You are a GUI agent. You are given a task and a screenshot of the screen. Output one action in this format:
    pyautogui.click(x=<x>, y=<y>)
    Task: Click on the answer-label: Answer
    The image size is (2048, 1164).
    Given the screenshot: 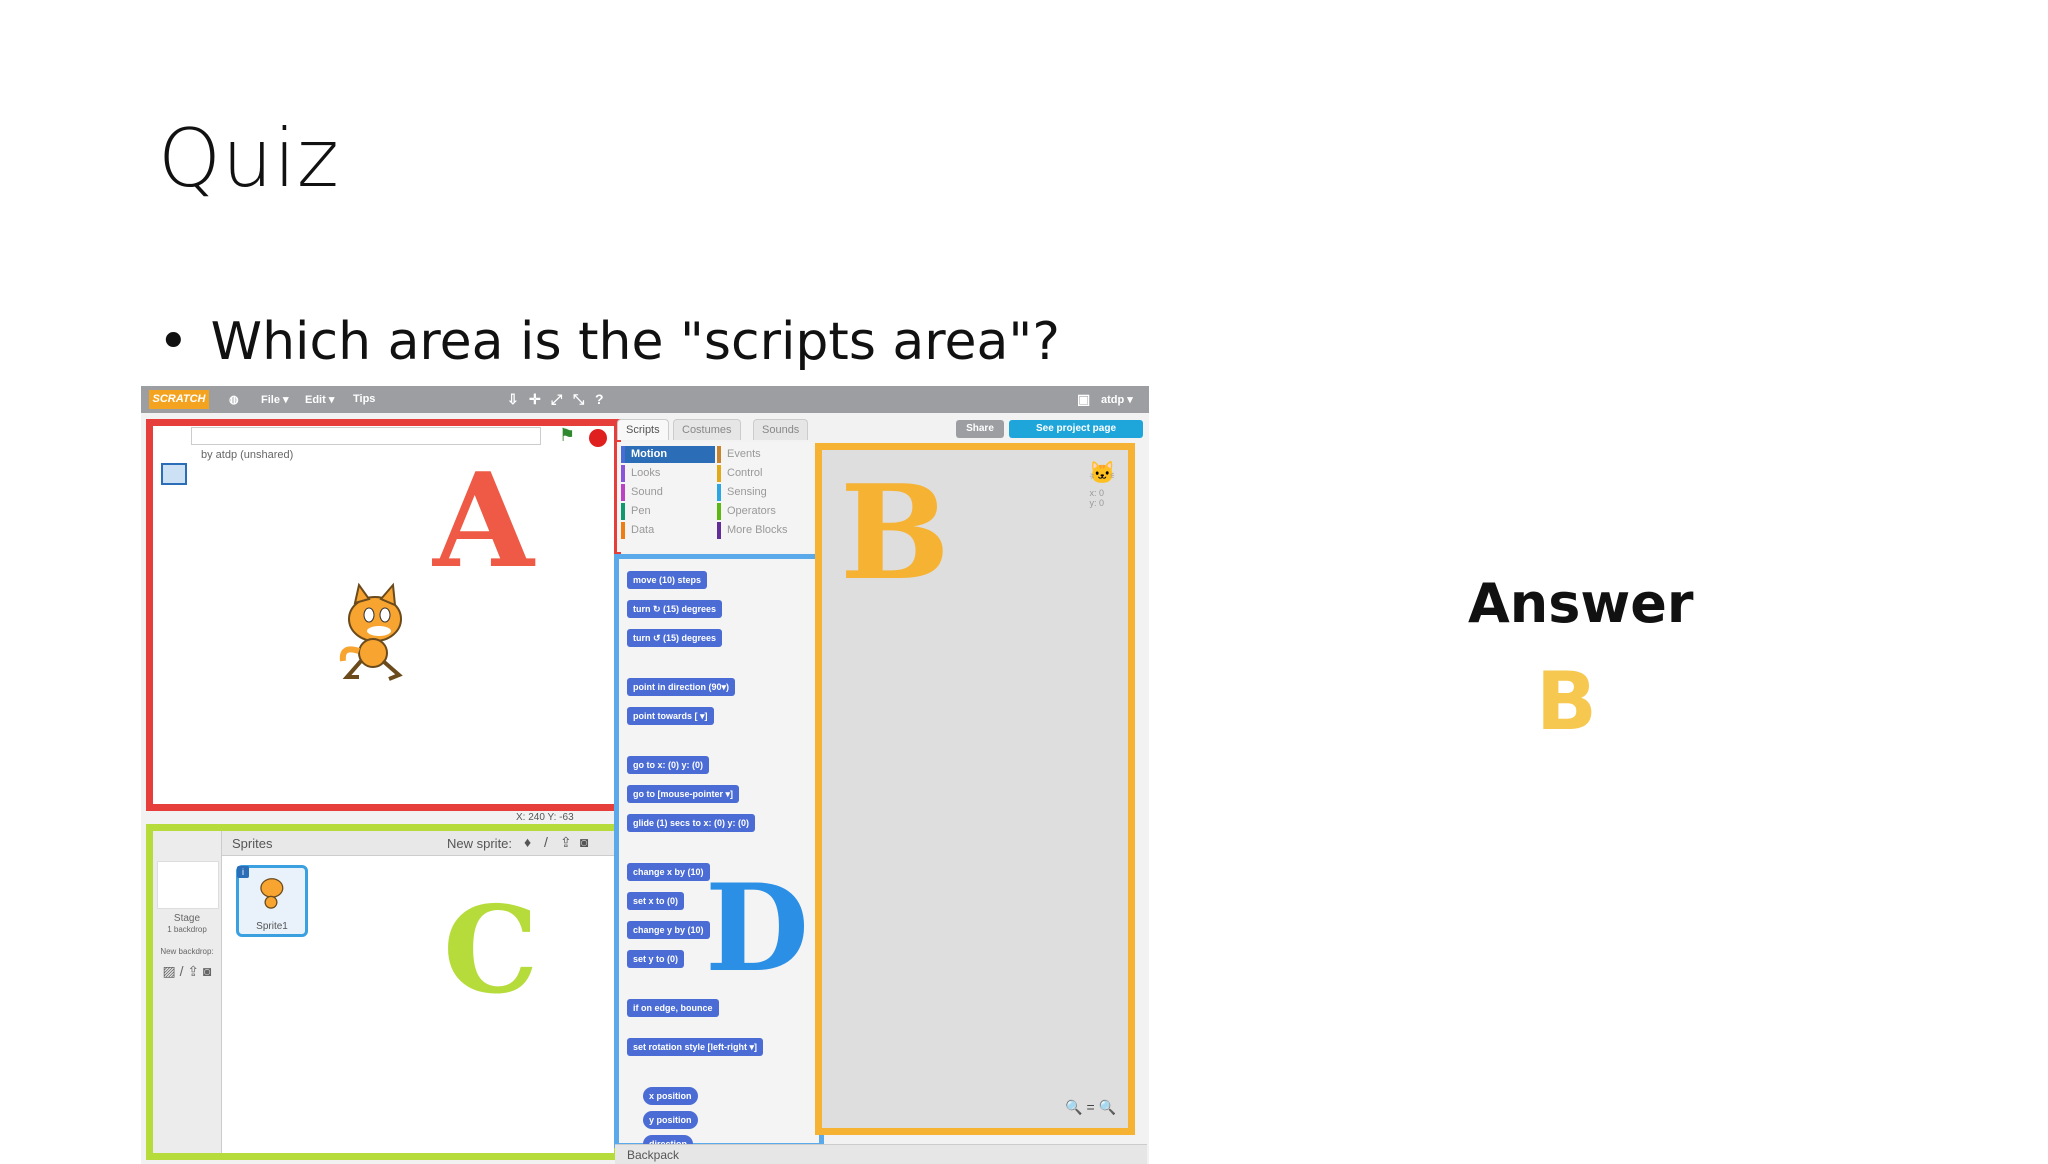 What is the action you would take?
    pyautogui.click(x=1581, y=603)
    